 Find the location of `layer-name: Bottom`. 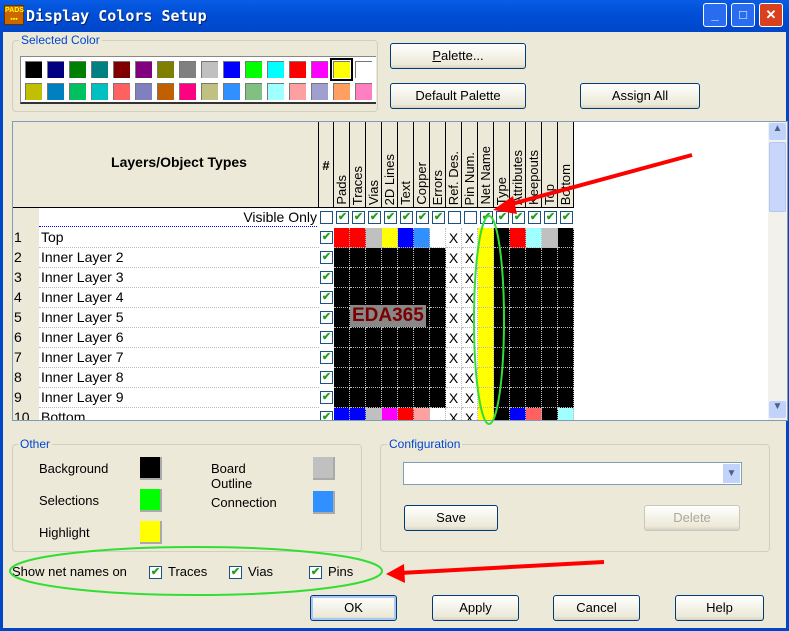

layer-name: Bottom is located at coordinates (179, 414).